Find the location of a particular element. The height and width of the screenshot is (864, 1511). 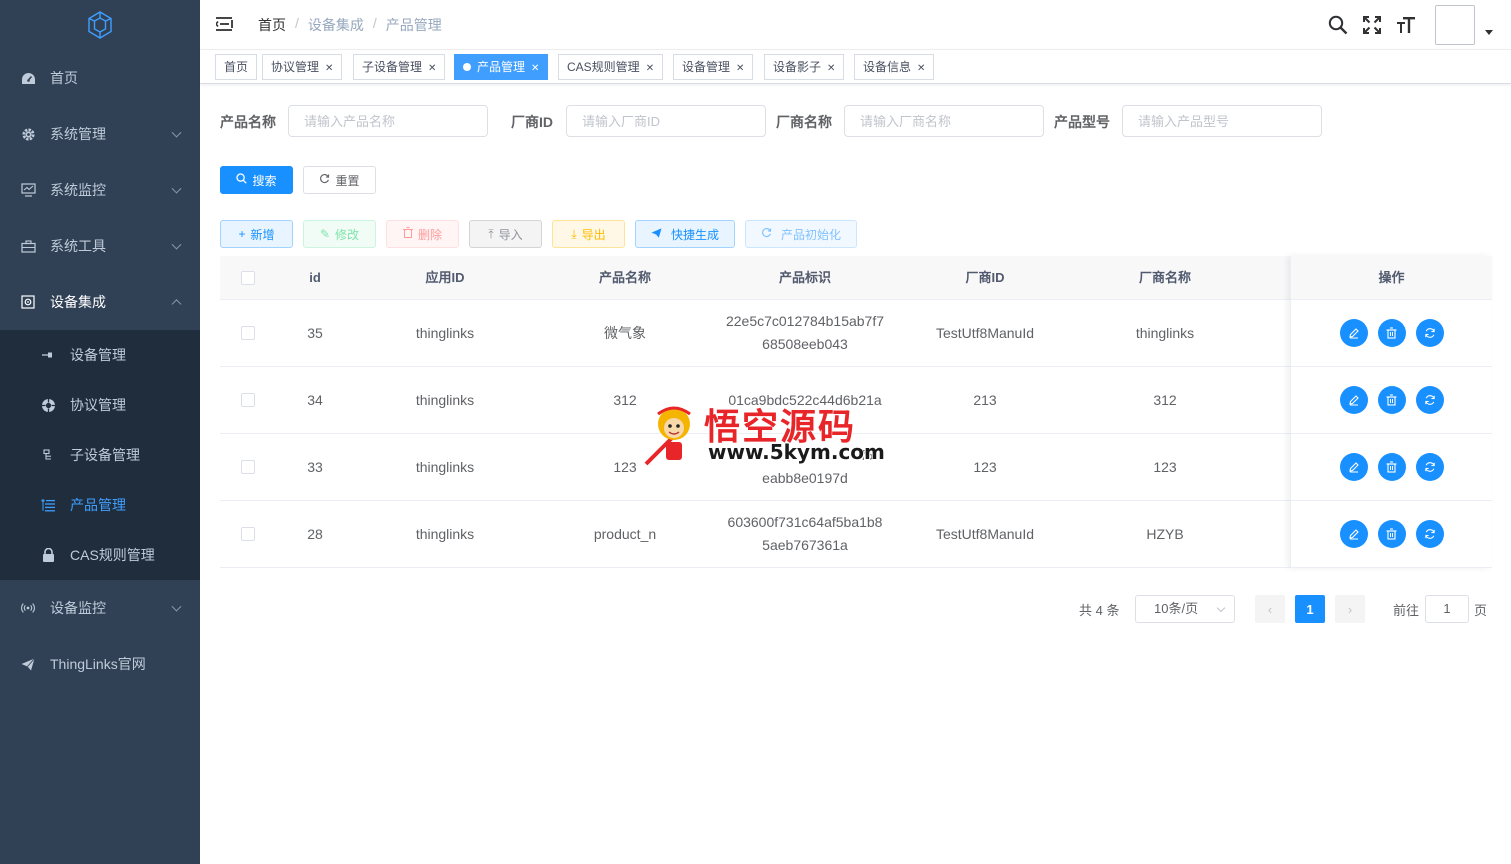

manufacturer-id-input is located at coordinates (666, 121).